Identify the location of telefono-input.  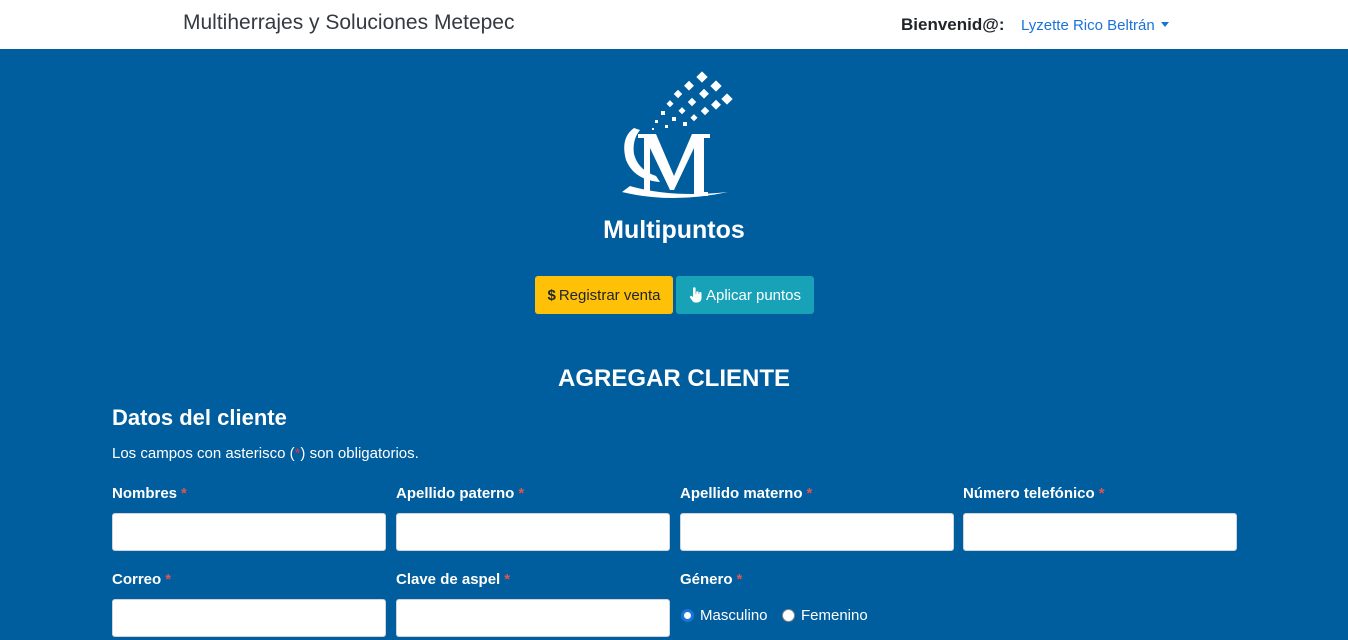
(1100, 532).